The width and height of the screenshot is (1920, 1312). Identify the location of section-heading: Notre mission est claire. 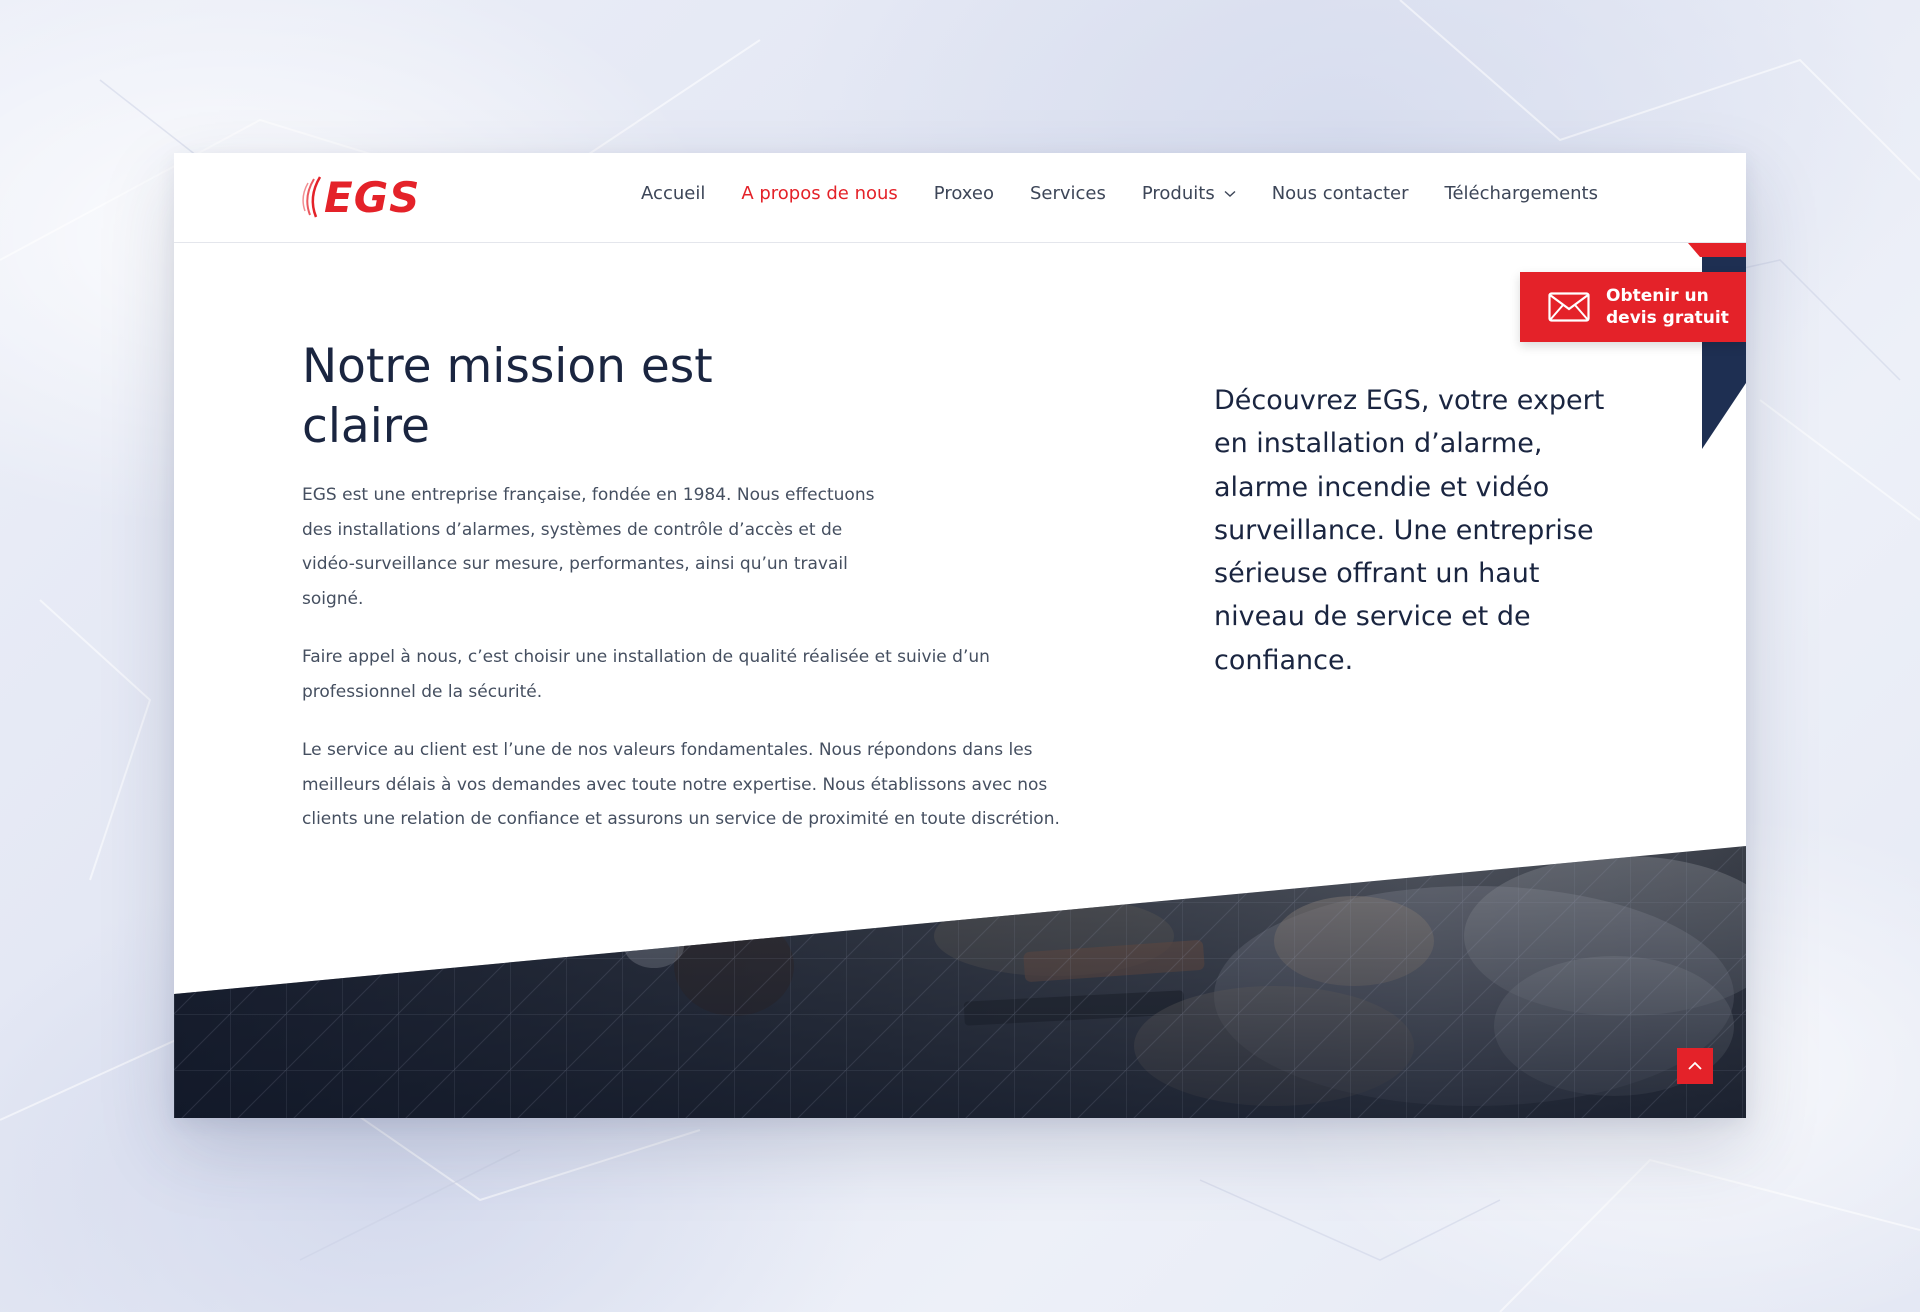
(507, 396).